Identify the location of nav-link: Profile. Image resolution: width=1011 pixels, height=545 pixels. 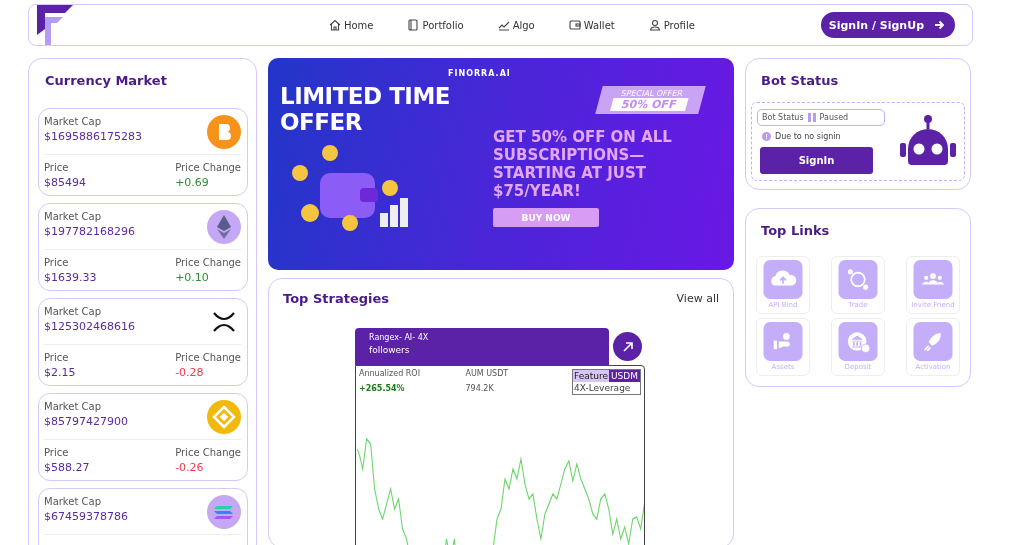
(671, 25).